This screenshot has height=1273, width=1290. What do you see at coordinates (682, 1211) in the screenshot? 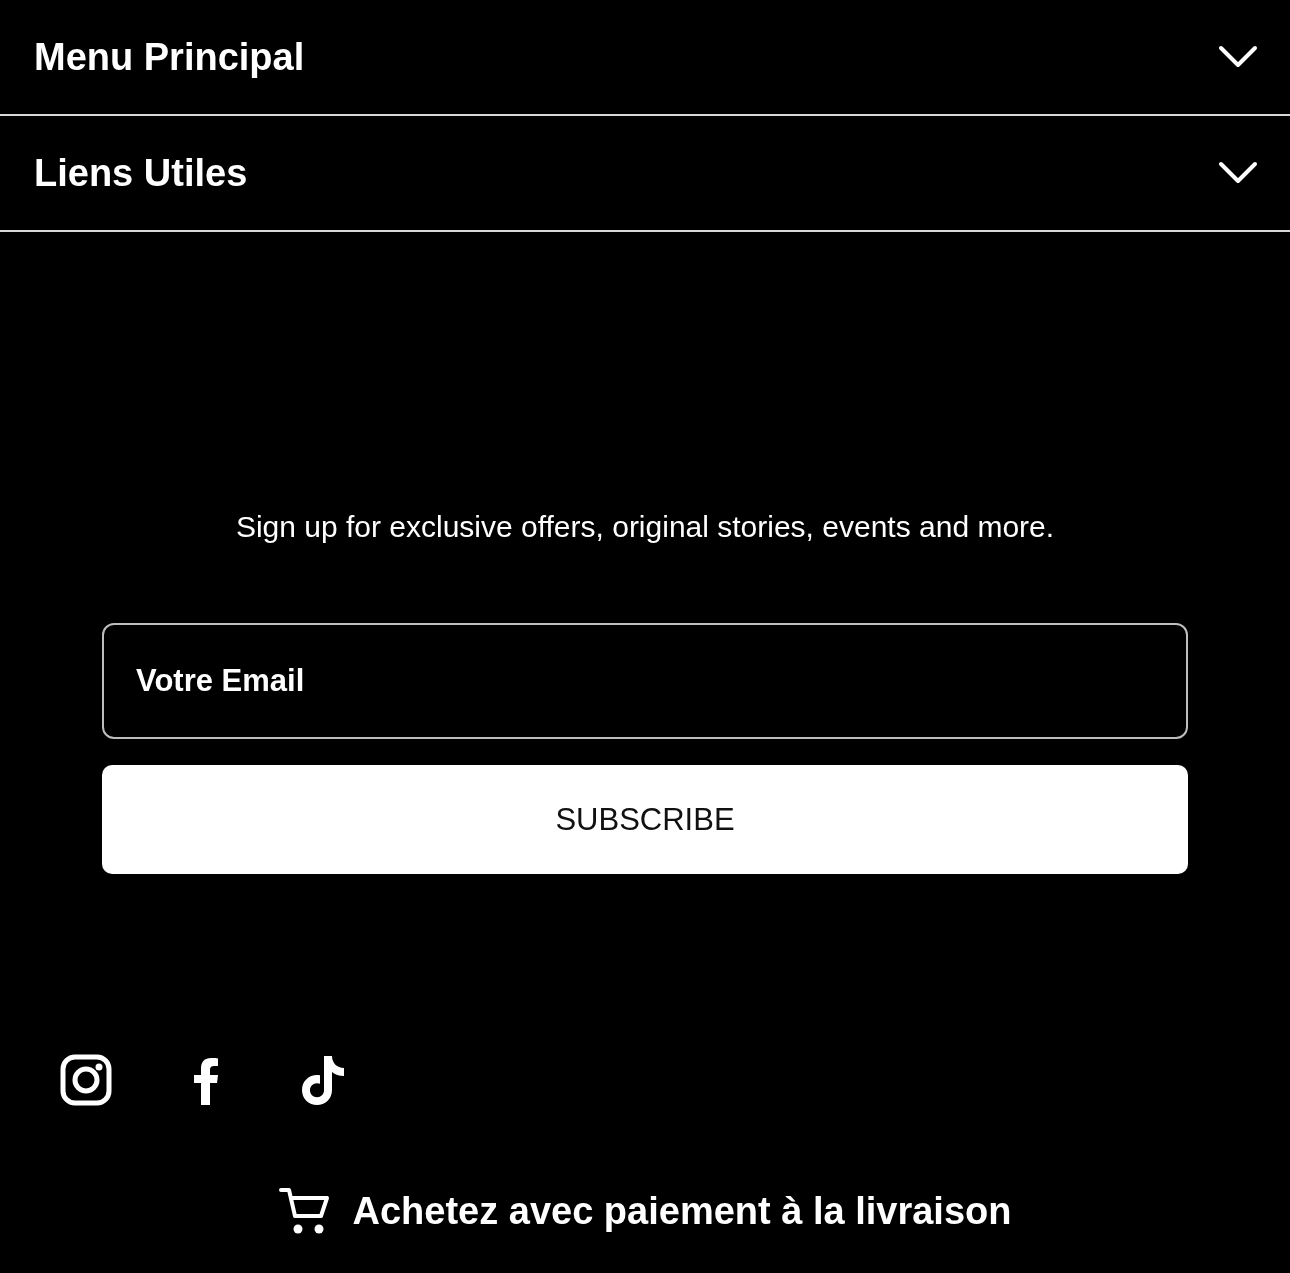
I see `banner-text: Achetez avec paiement à la livraison` at bounding box center [682, 1211].